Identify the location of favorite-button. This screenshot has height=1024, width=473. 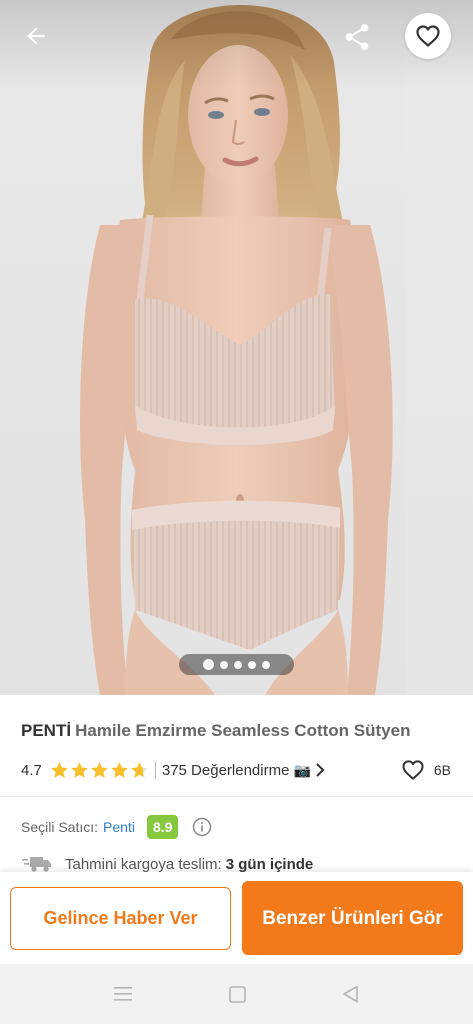
(428, 36).